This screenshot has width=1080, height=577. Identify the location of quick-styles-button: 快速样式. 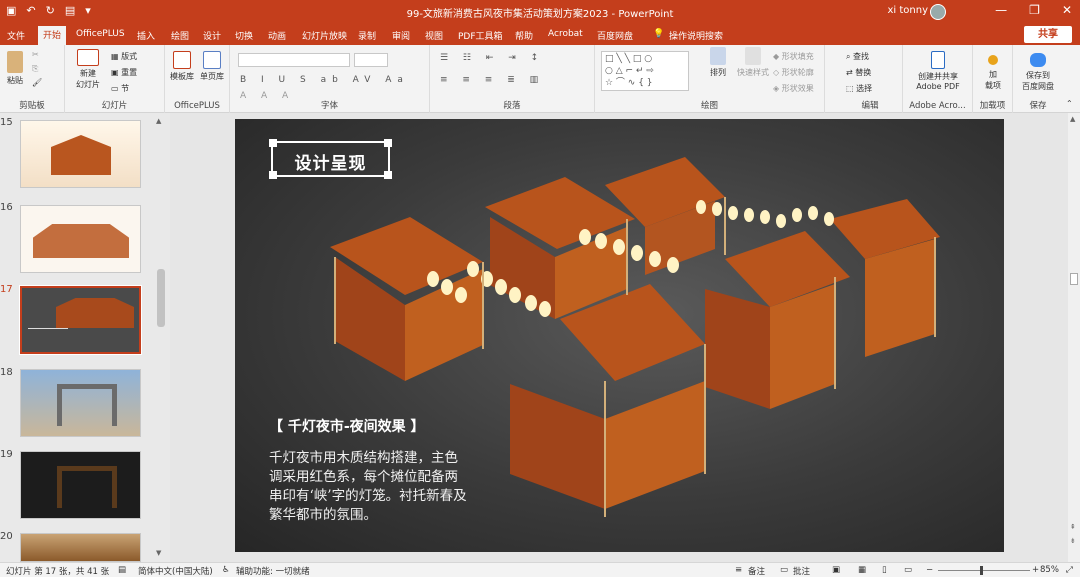
(753, 62).